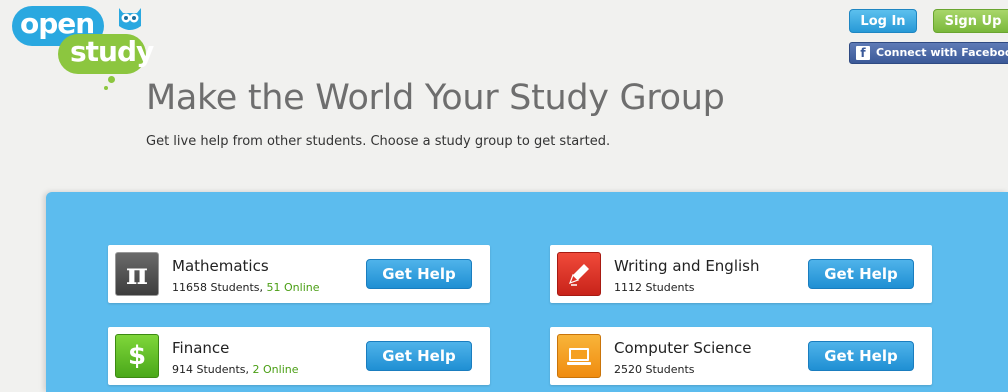  What do you see at coordinates (137, 274) in the screenshot?
I see `pi-icon: π` at bounding box center [137, 274].